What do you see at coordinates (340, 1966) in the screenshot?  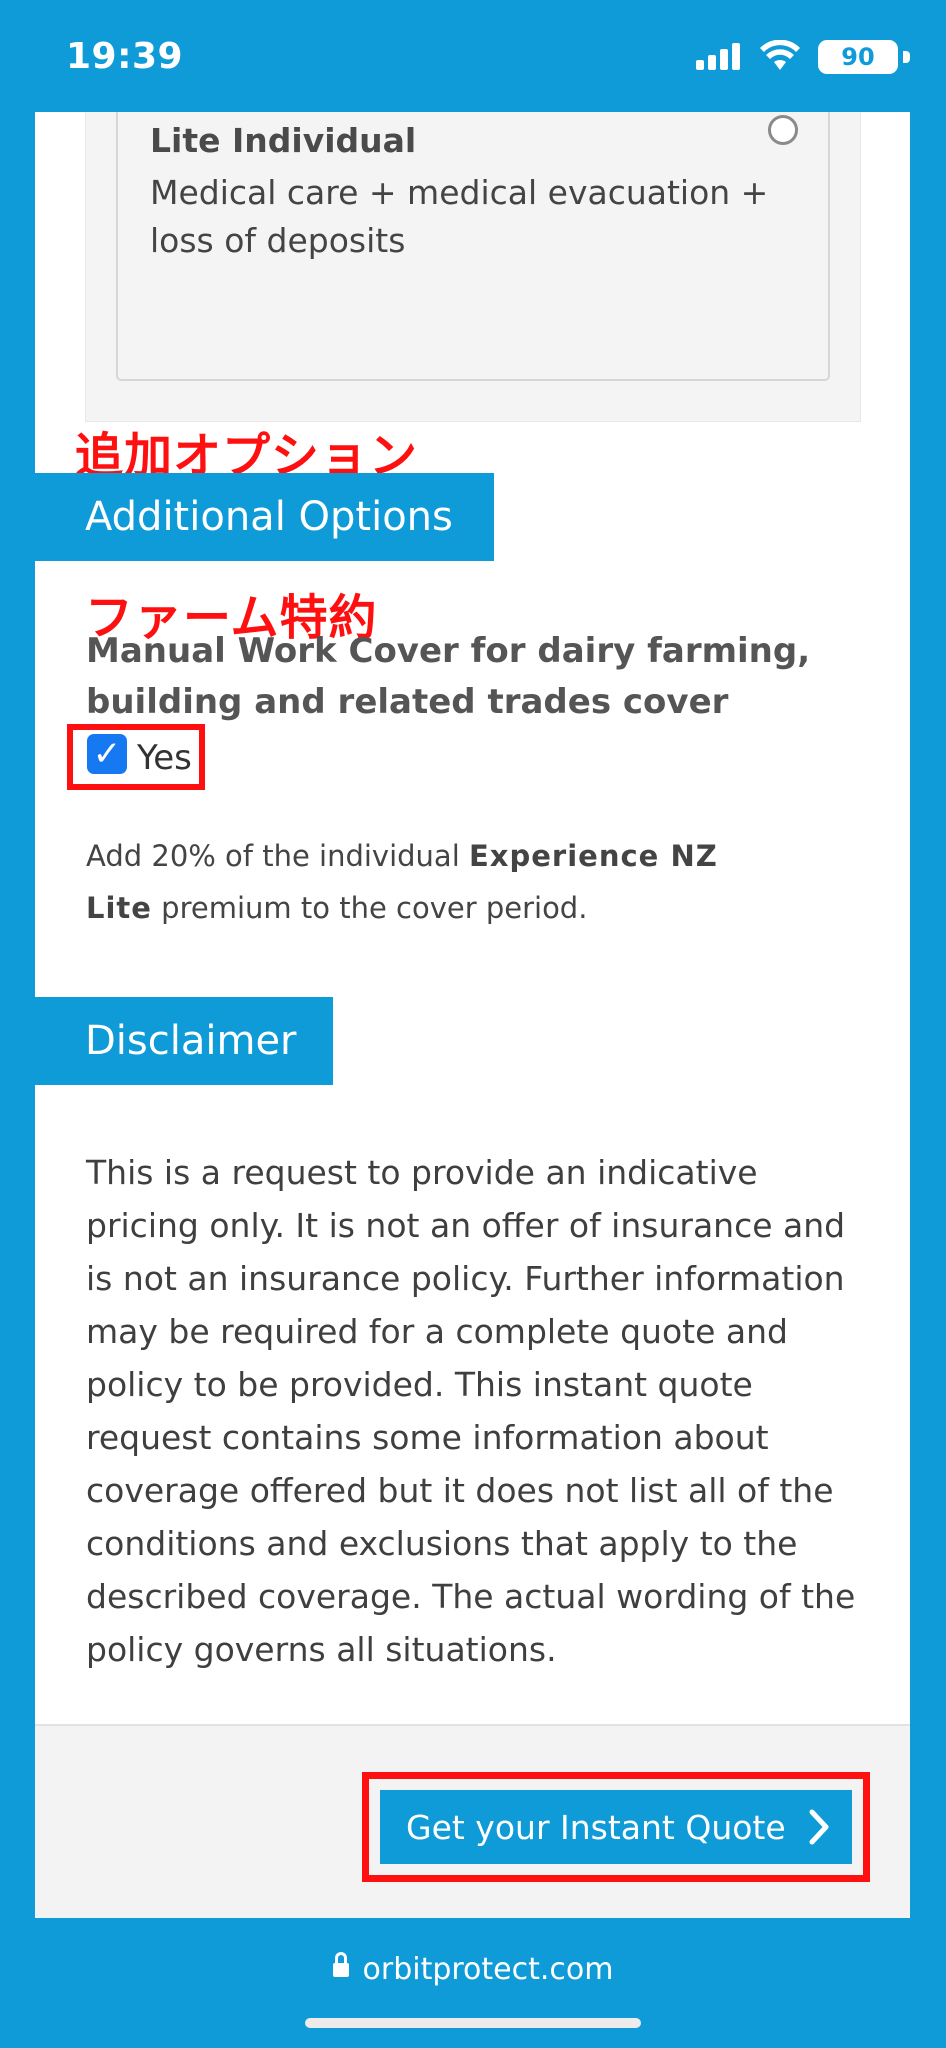 I see `lock-icon` at bounding box center [340, 1966].